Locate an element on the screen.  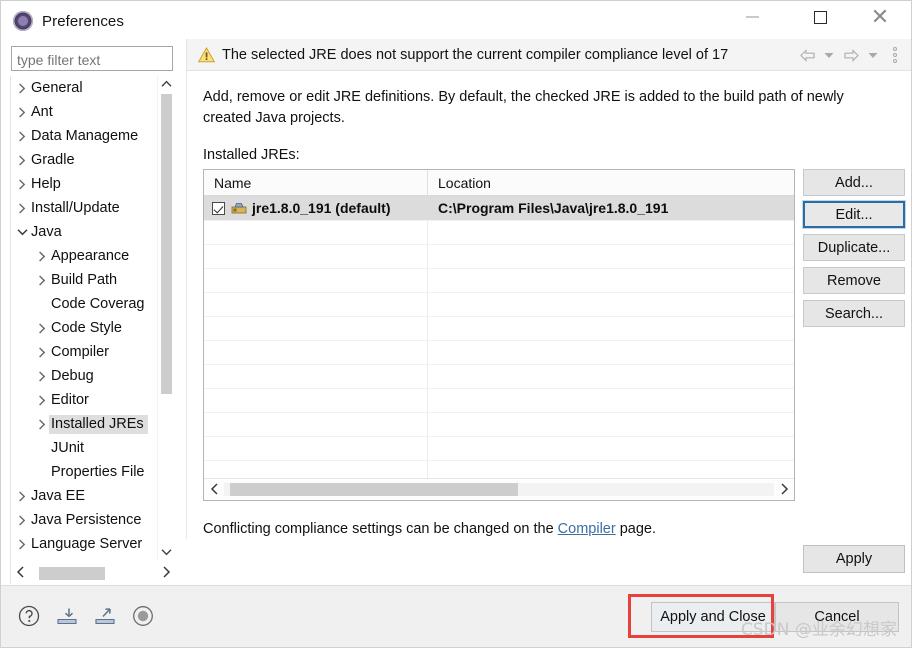
table-hscroll-thumb is located at coordinates (374, 489).